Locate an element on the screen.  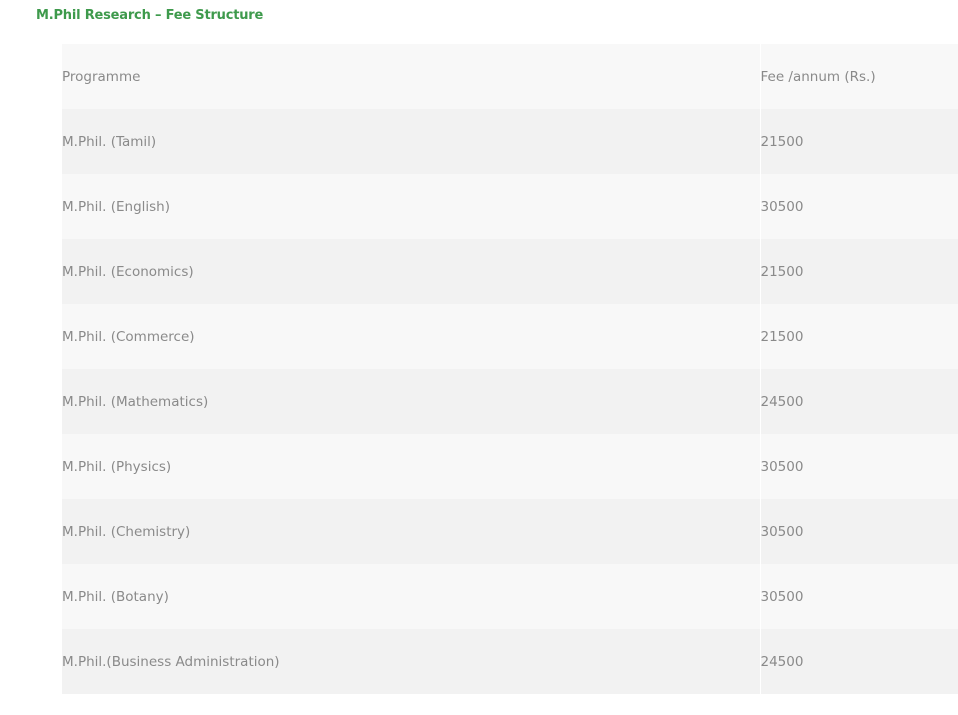
header-fee: Fee /annum (Rs.) is located at coordinates (859, 76).